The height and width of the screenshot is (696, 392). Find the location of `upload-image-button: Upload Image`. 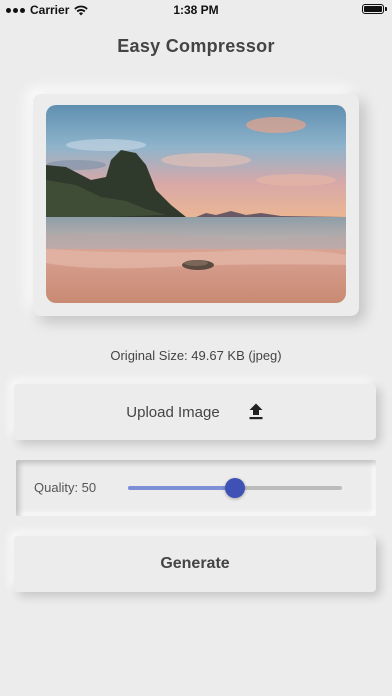

upload-image-button: Upload Image is located at coordinates (195, 412).